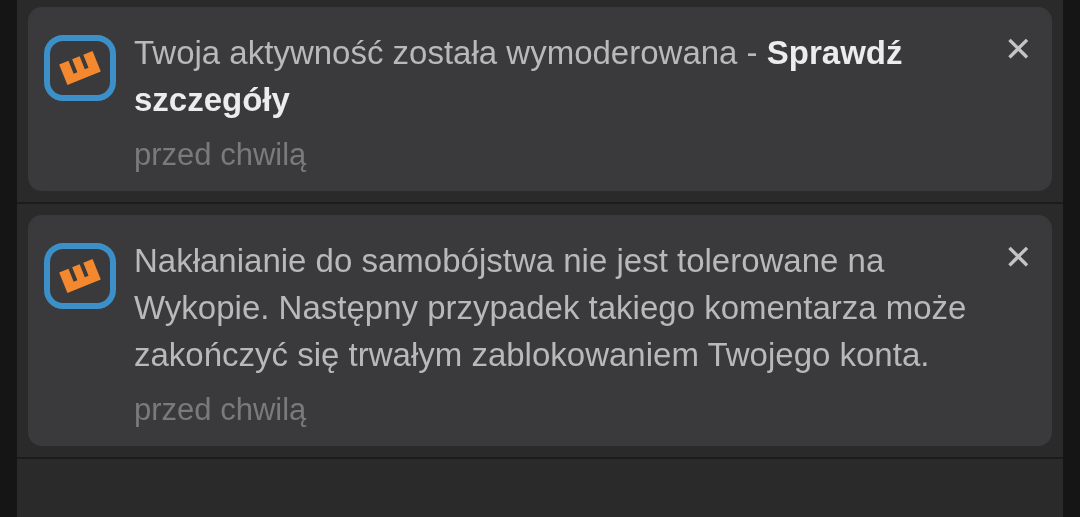 This screenshot has width=1080, height=517. Describe the element at coordinates (519, 76) in the screenshot. I see `notification-message: Twoja aktywność została wymoderowana - Sprawdź szczegóły` at that location.